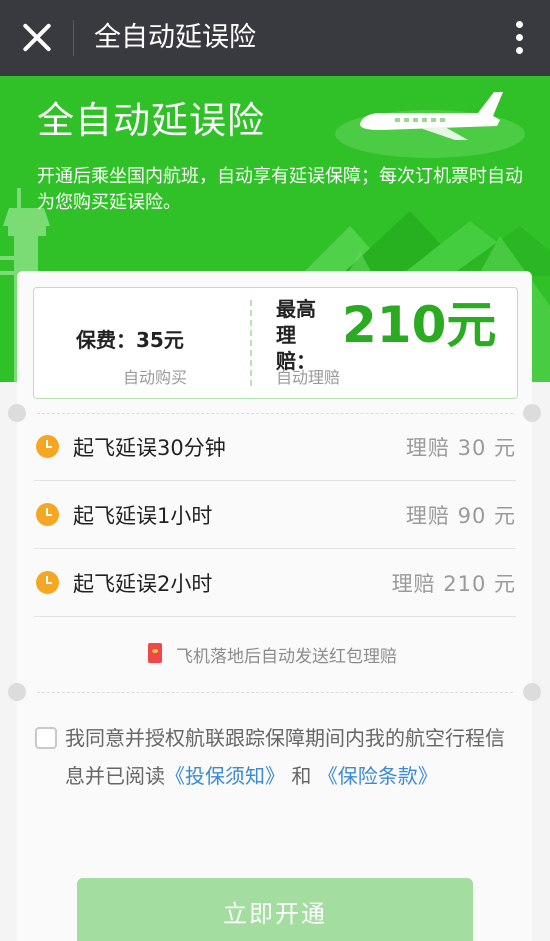 This screenshot has width=550, height=941. What do you see at coordinates (155, 653) in the screenshot?
I see `red-packet-icon` at bounding box center [155, 653].